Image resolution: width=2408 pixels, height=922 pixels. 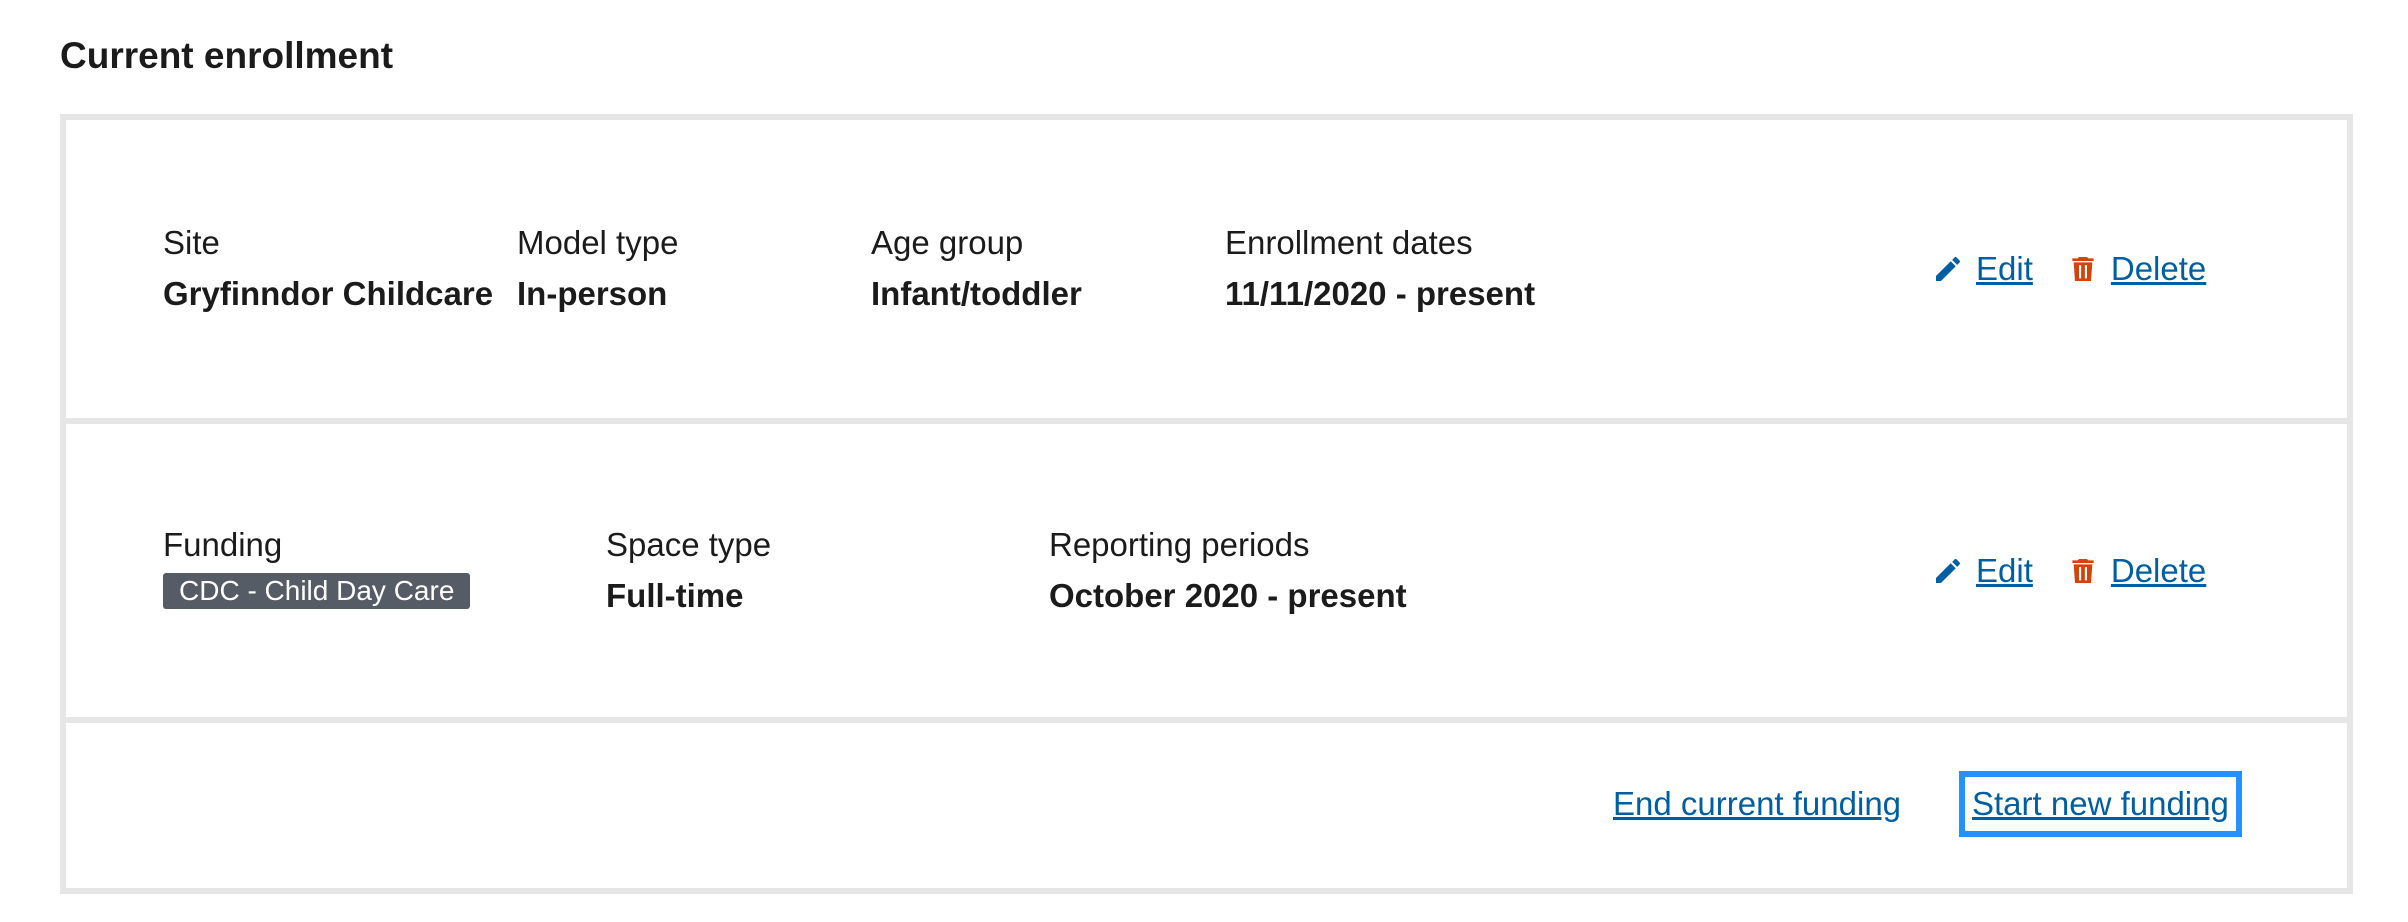 I want to click on age-group-value: Infant/toddler, so click(x=976, y=293).